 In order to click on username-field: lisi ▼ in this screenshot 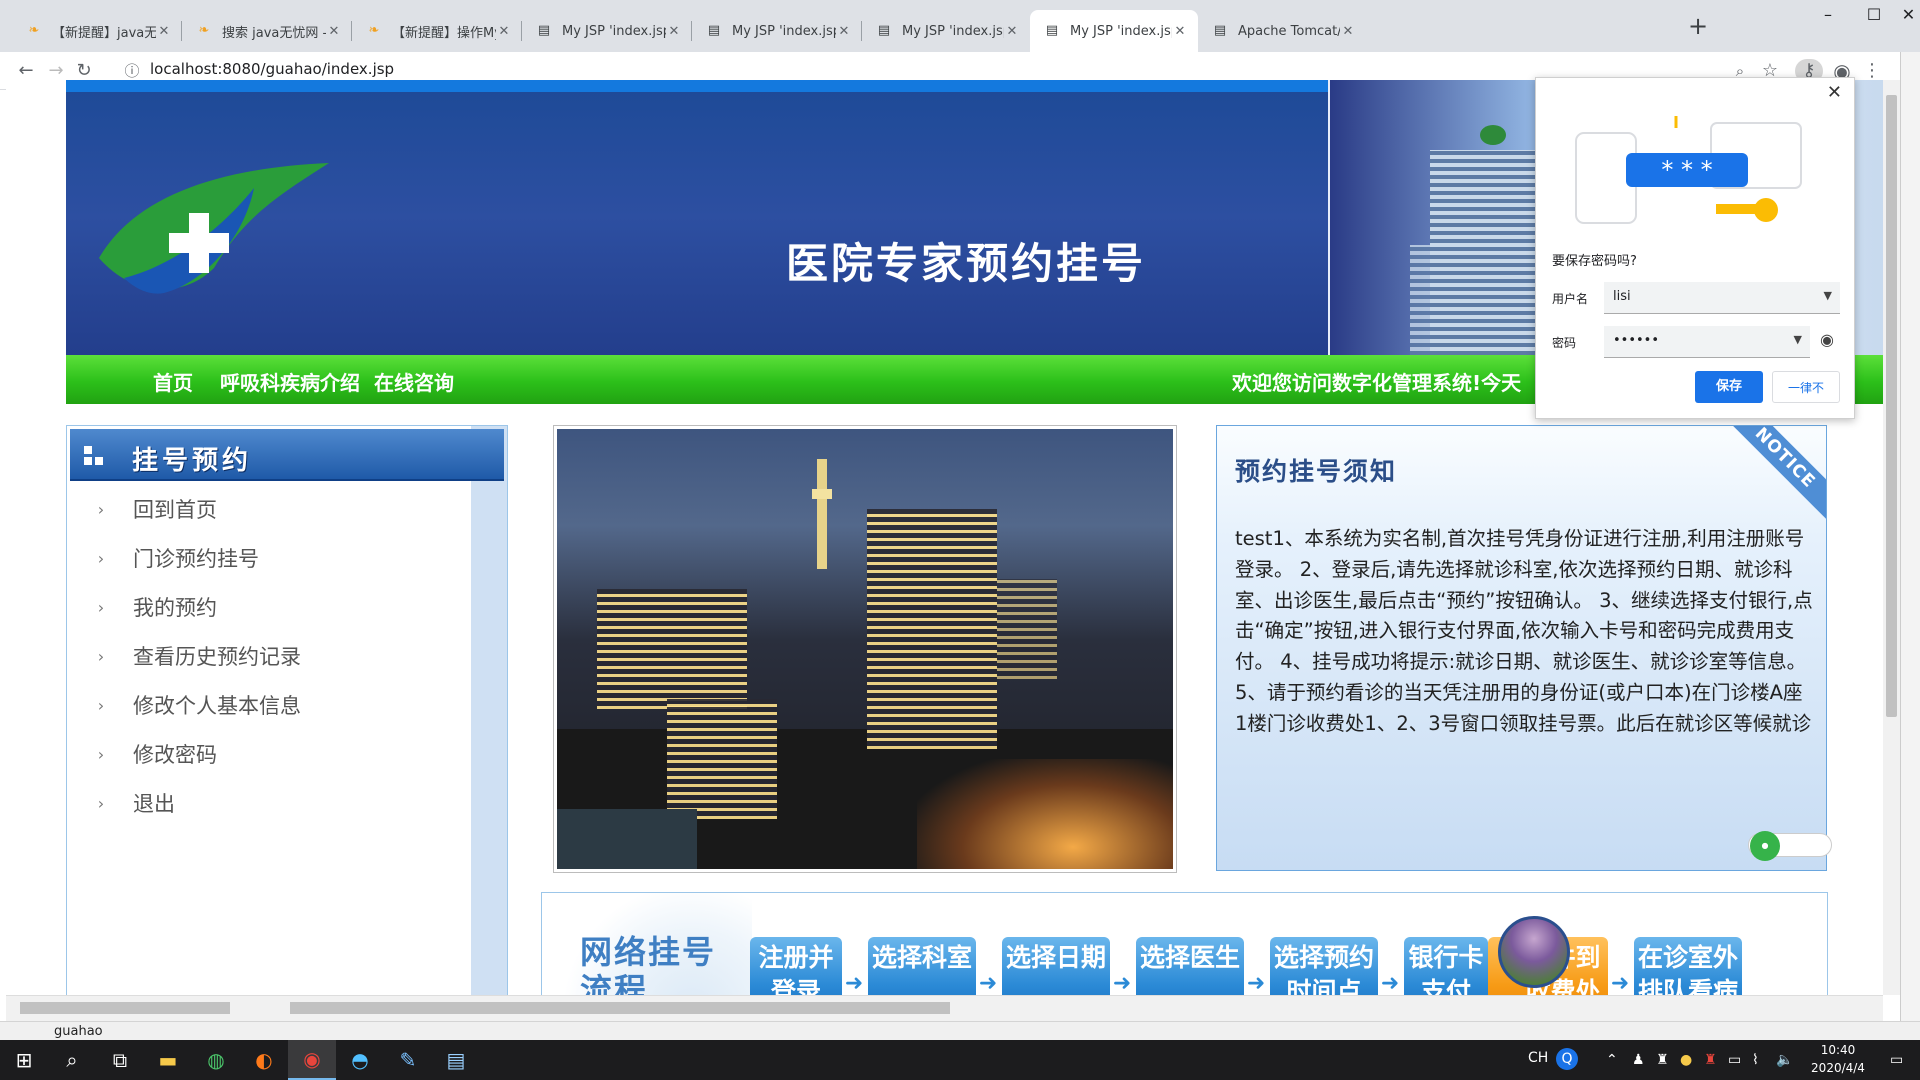, I will do `click(1722, 298)`.